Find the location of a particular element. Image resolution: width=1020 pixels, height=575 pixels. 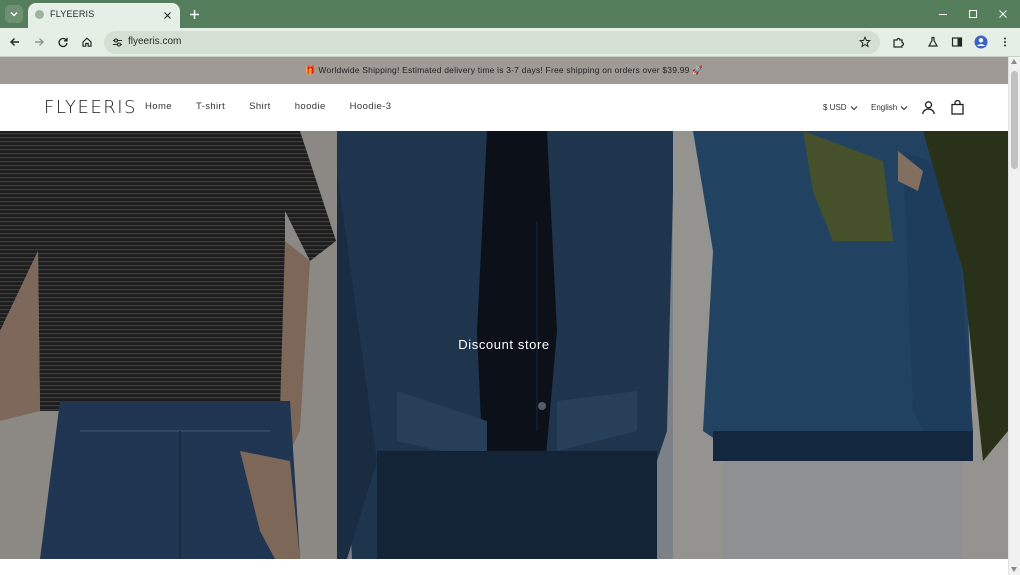

arrow-left-icon is located at coordinates (14, 42).